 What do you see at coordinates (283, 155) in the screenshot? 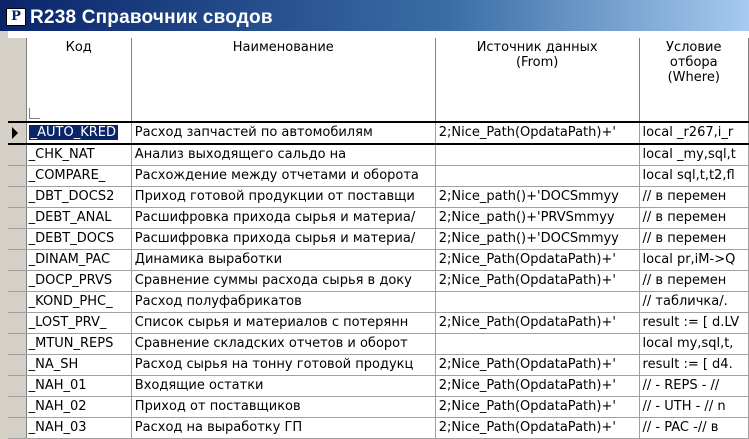
I see `cell-name: Анализ выходящего сальдо на` at bounding box center [283, 155].